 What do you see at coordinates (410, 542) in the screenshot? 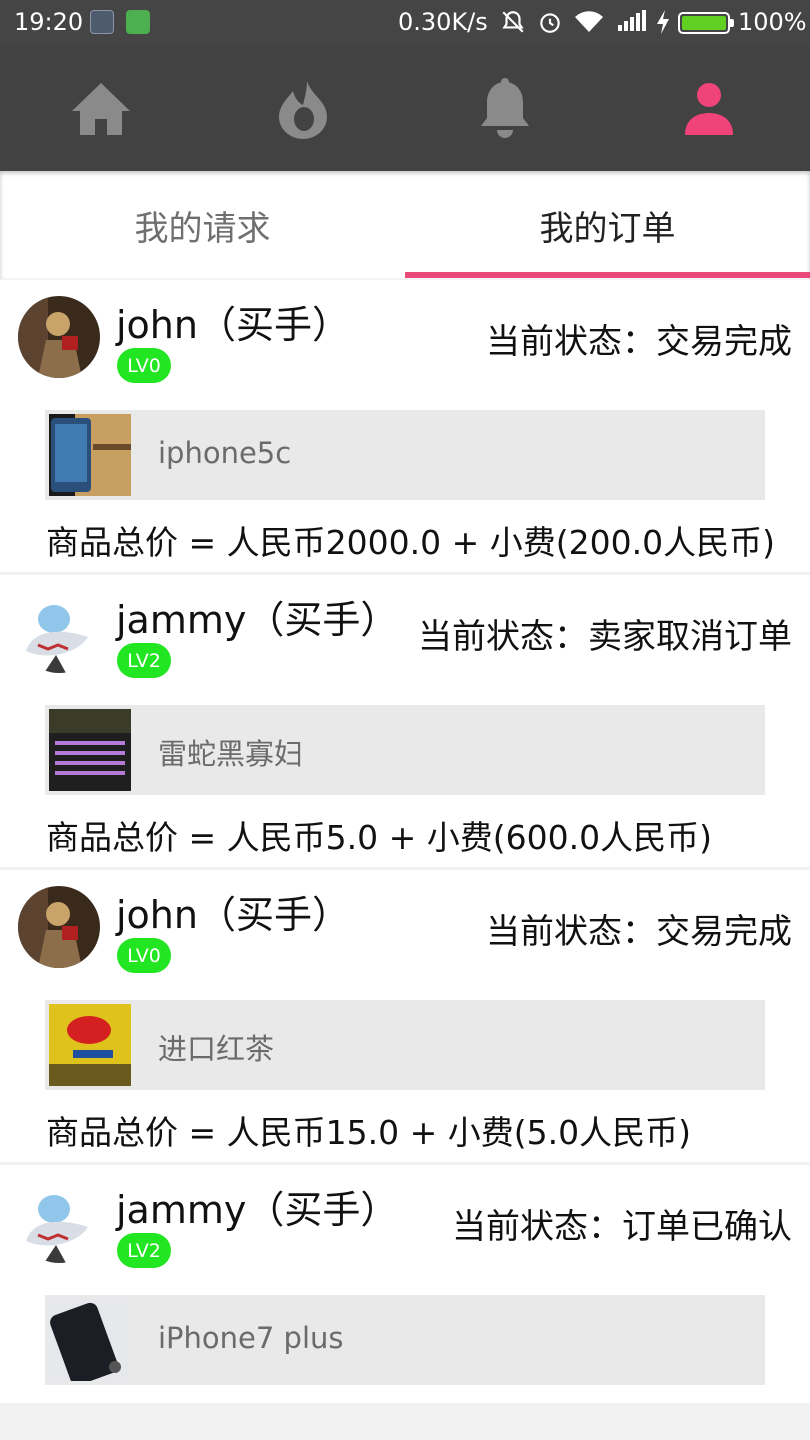
I see `total-price: 商品总价 = 人民币2000.0 + 小费(200.0人民币)` at bounding box center [410, 542].